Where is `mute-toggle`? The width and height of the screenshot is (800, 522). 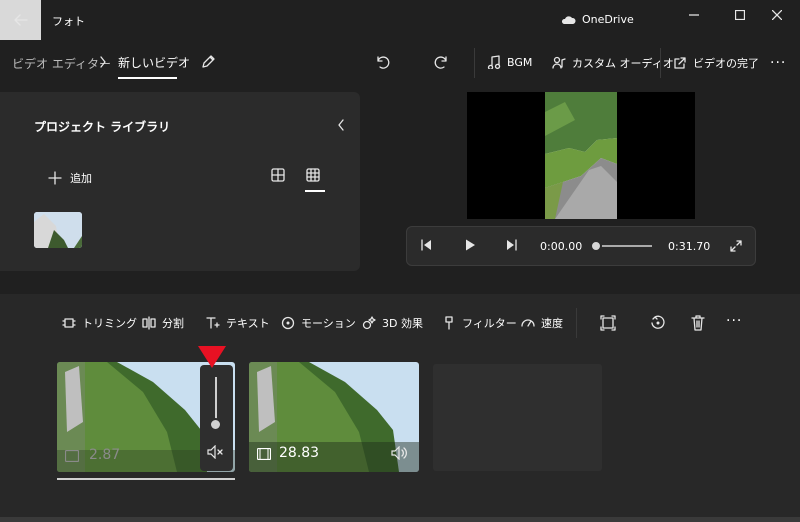
mute-toggle is located at coordinates (216, 452).